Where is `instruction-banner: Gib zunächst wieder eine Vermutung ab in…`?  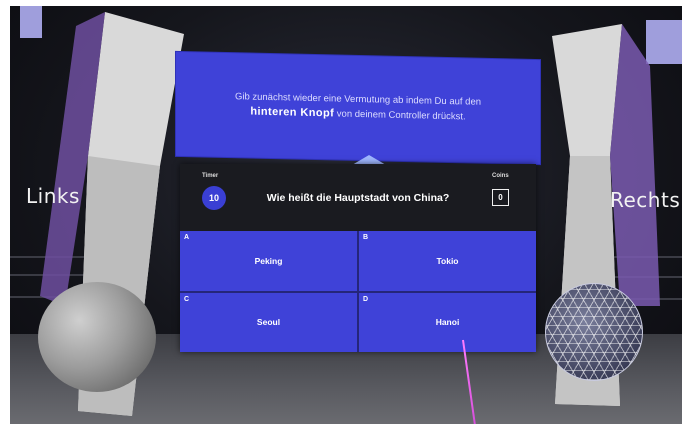
instruction-banner: Gib zunächst wieder eine Vermutung ab in… is located at coordinates (358, 108).